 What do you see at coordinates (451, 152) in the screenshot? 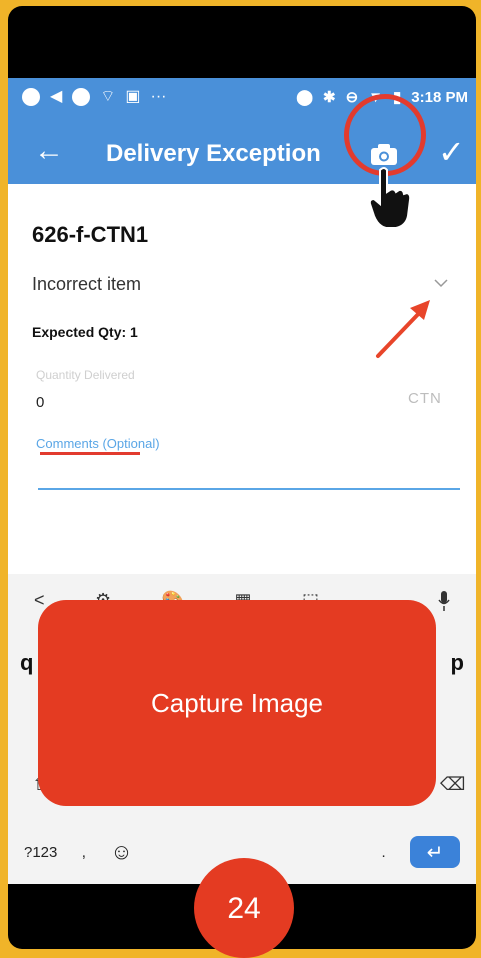
I see `check-icon: ✓` at bounding box center [451, 152].